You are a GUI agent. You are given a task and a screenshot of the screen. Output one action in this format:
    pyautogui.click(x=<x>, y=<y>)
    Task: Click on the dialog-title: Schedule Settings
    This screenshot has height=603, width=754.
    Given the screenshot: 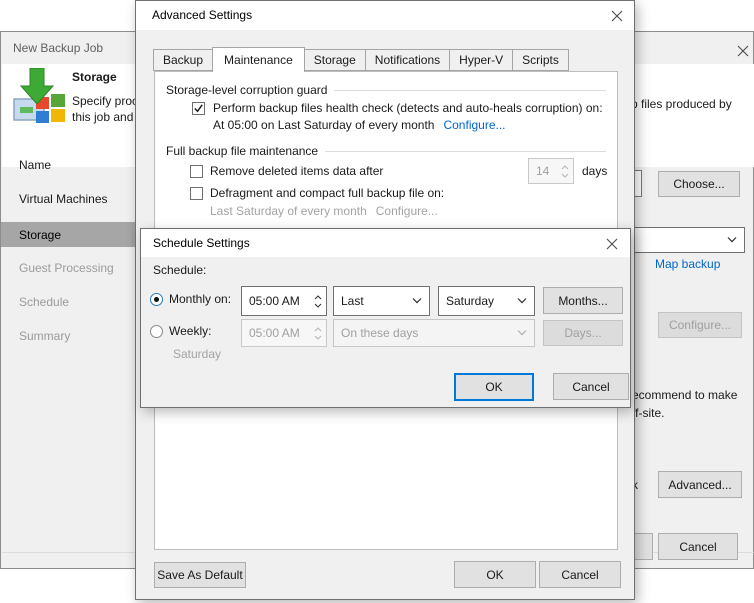 What is the action you would take?
    pyautogui.click(x=201, y=243)
    